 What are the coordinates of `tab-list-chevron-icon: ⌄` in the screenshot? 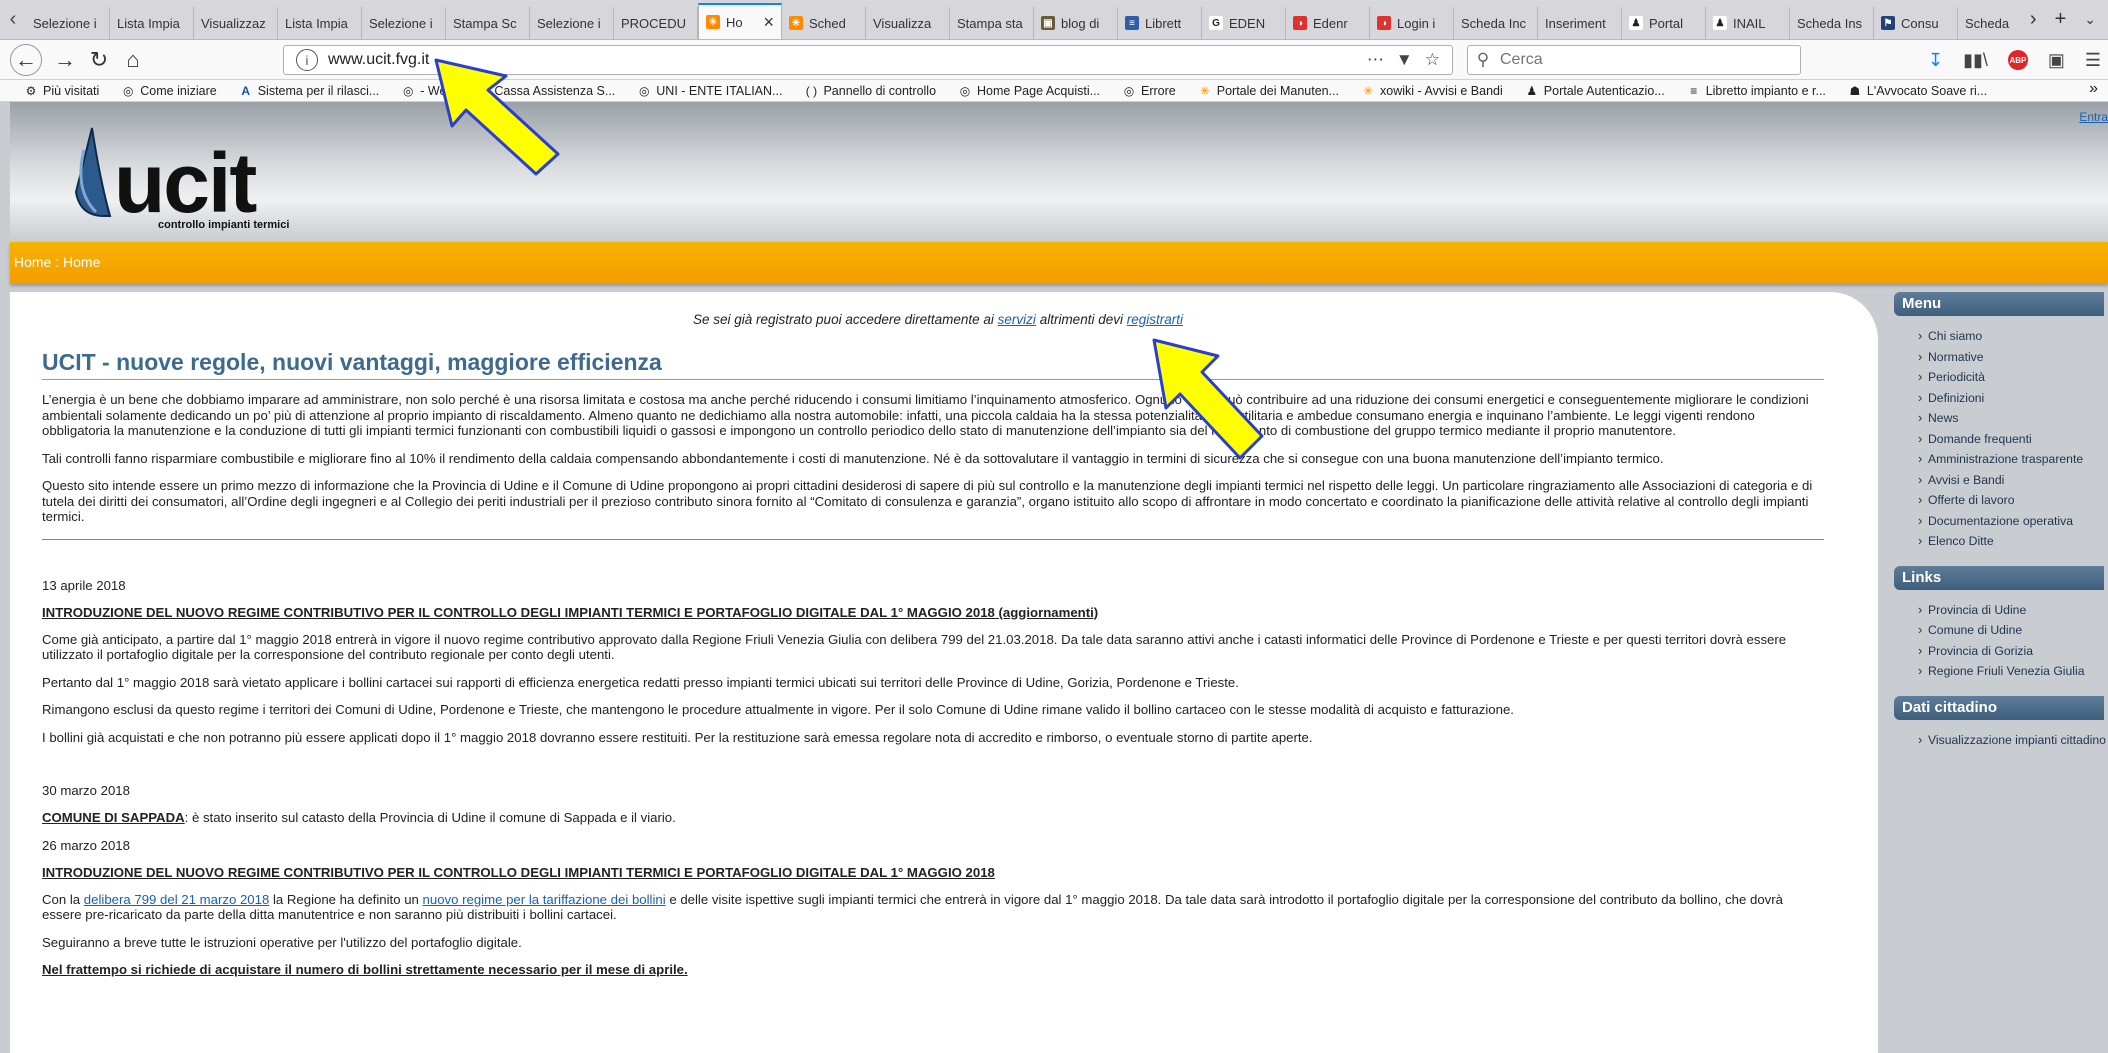 It's located at (2090, 19).